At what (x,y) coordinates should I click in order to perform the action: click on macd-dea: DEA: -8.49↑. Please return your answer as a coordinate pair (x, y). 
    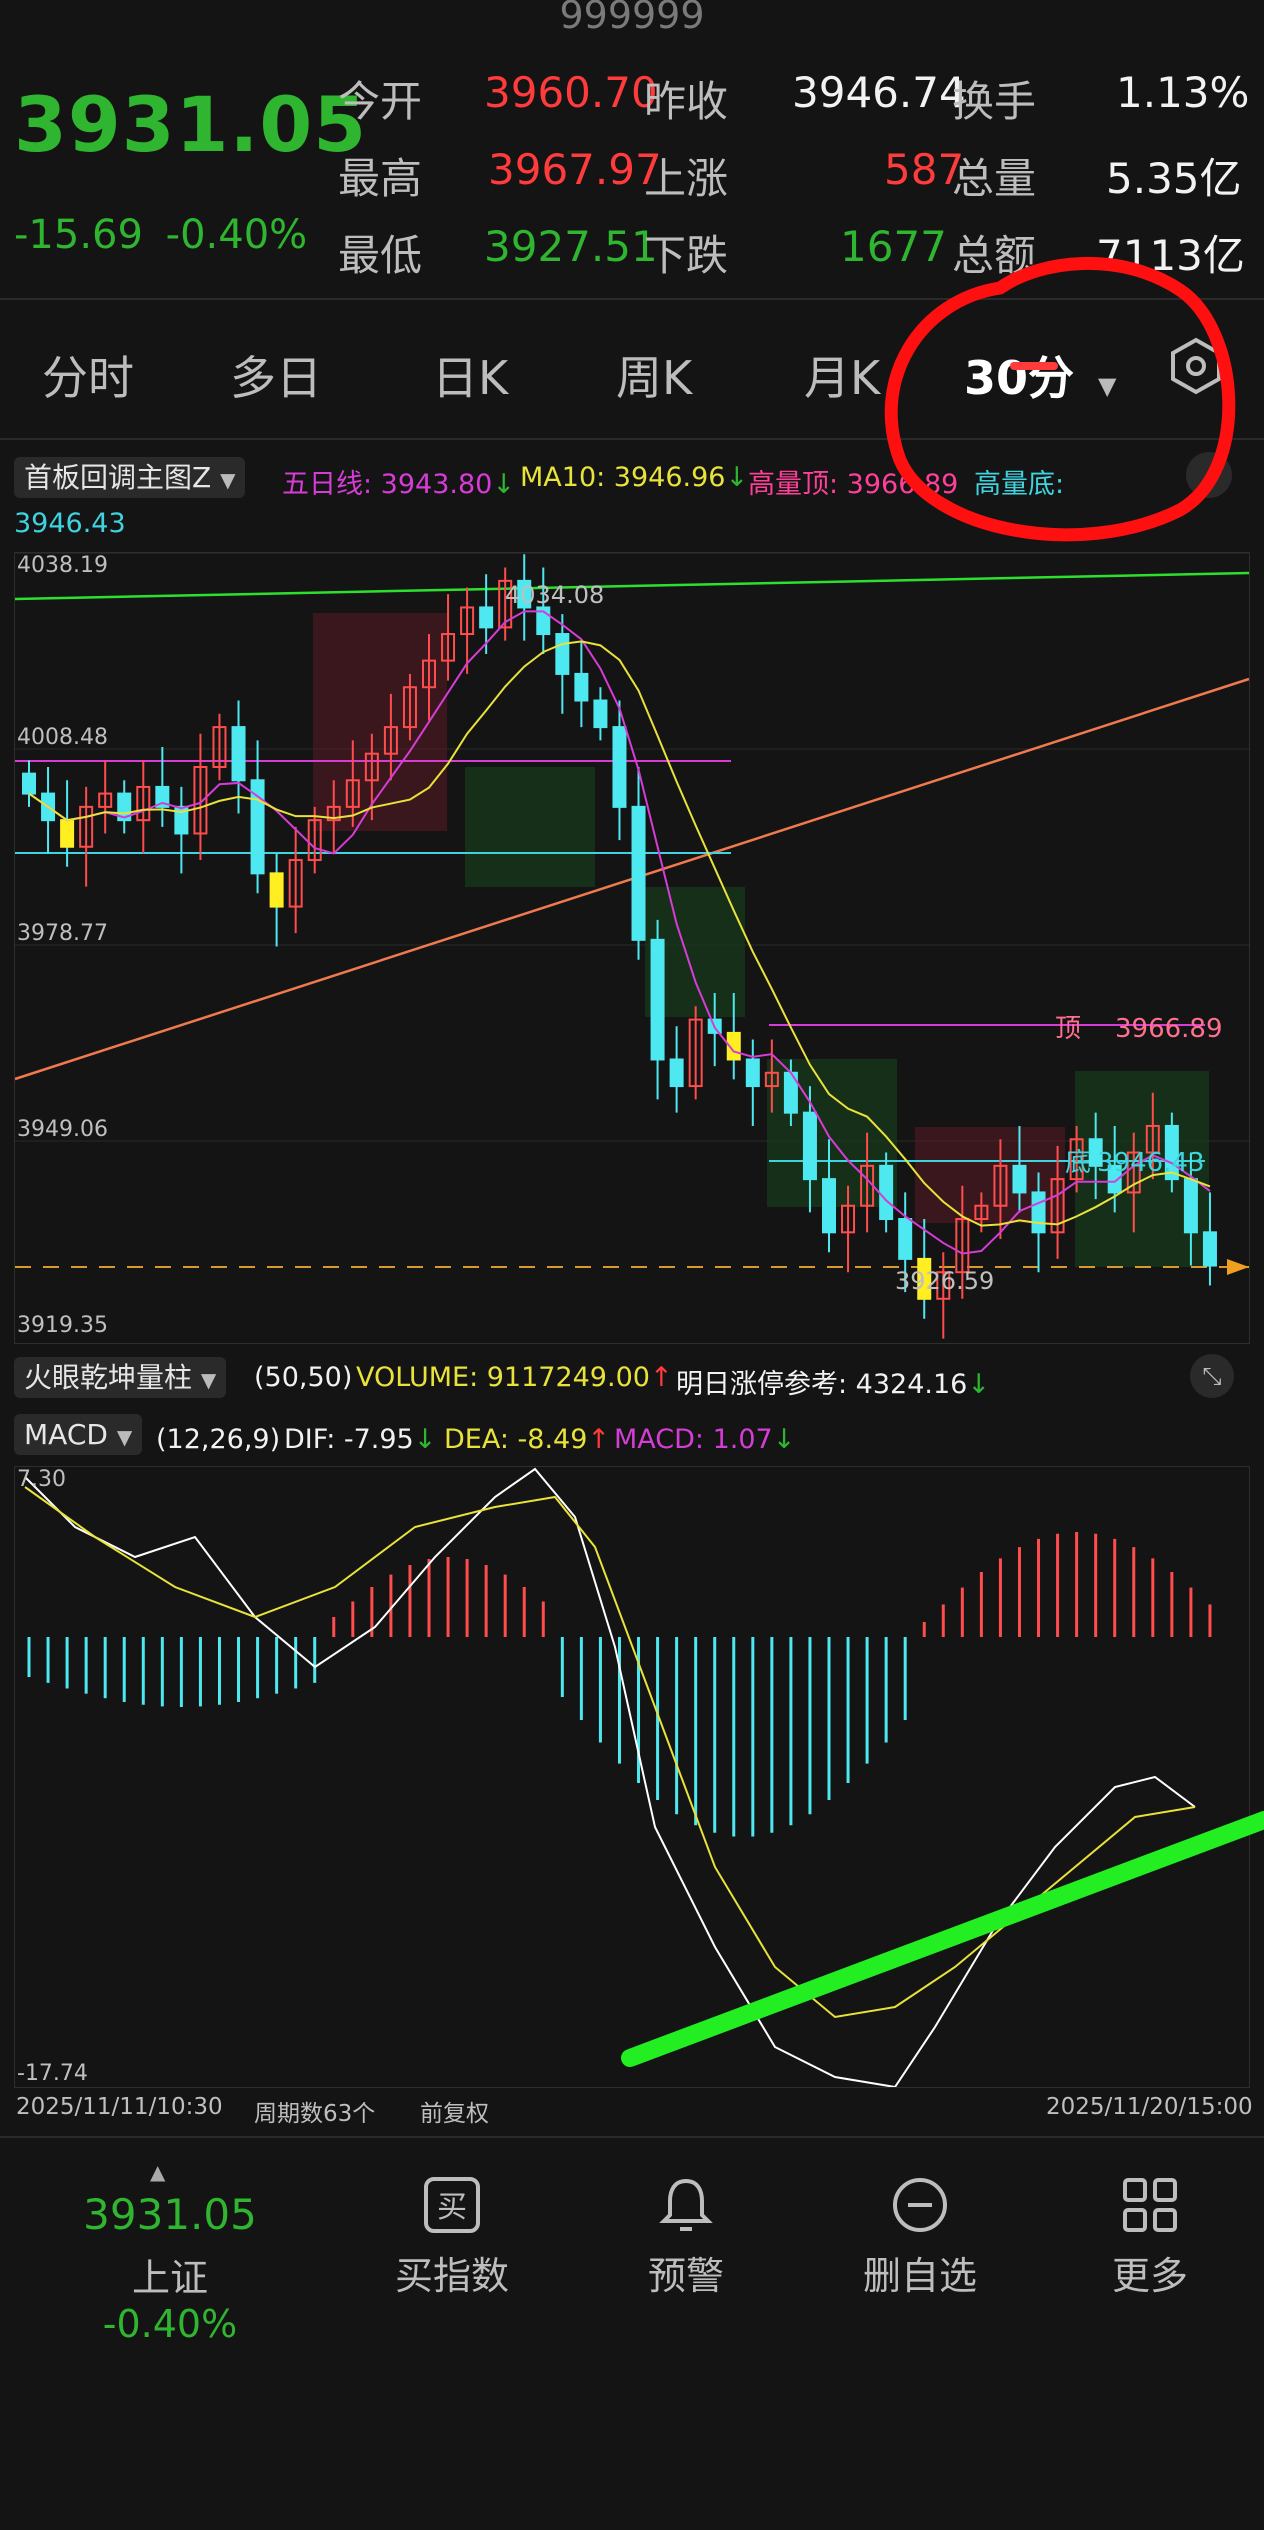
    Looking at the image, I should click on (527, 1439).